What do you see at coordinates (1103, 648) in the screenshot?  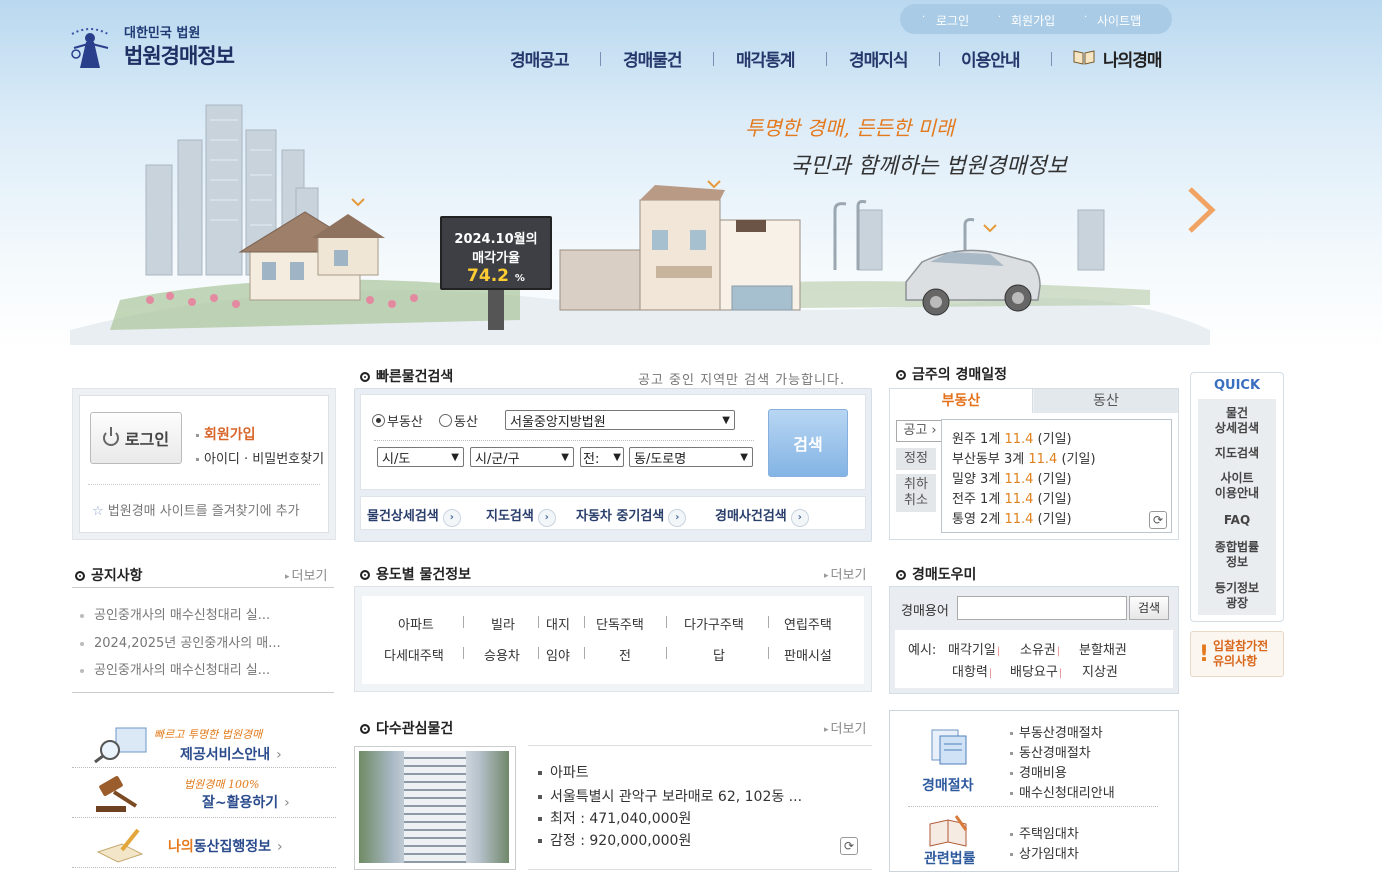 I see `term-keyword: 분할채권` at bounding box center [1103, 648].